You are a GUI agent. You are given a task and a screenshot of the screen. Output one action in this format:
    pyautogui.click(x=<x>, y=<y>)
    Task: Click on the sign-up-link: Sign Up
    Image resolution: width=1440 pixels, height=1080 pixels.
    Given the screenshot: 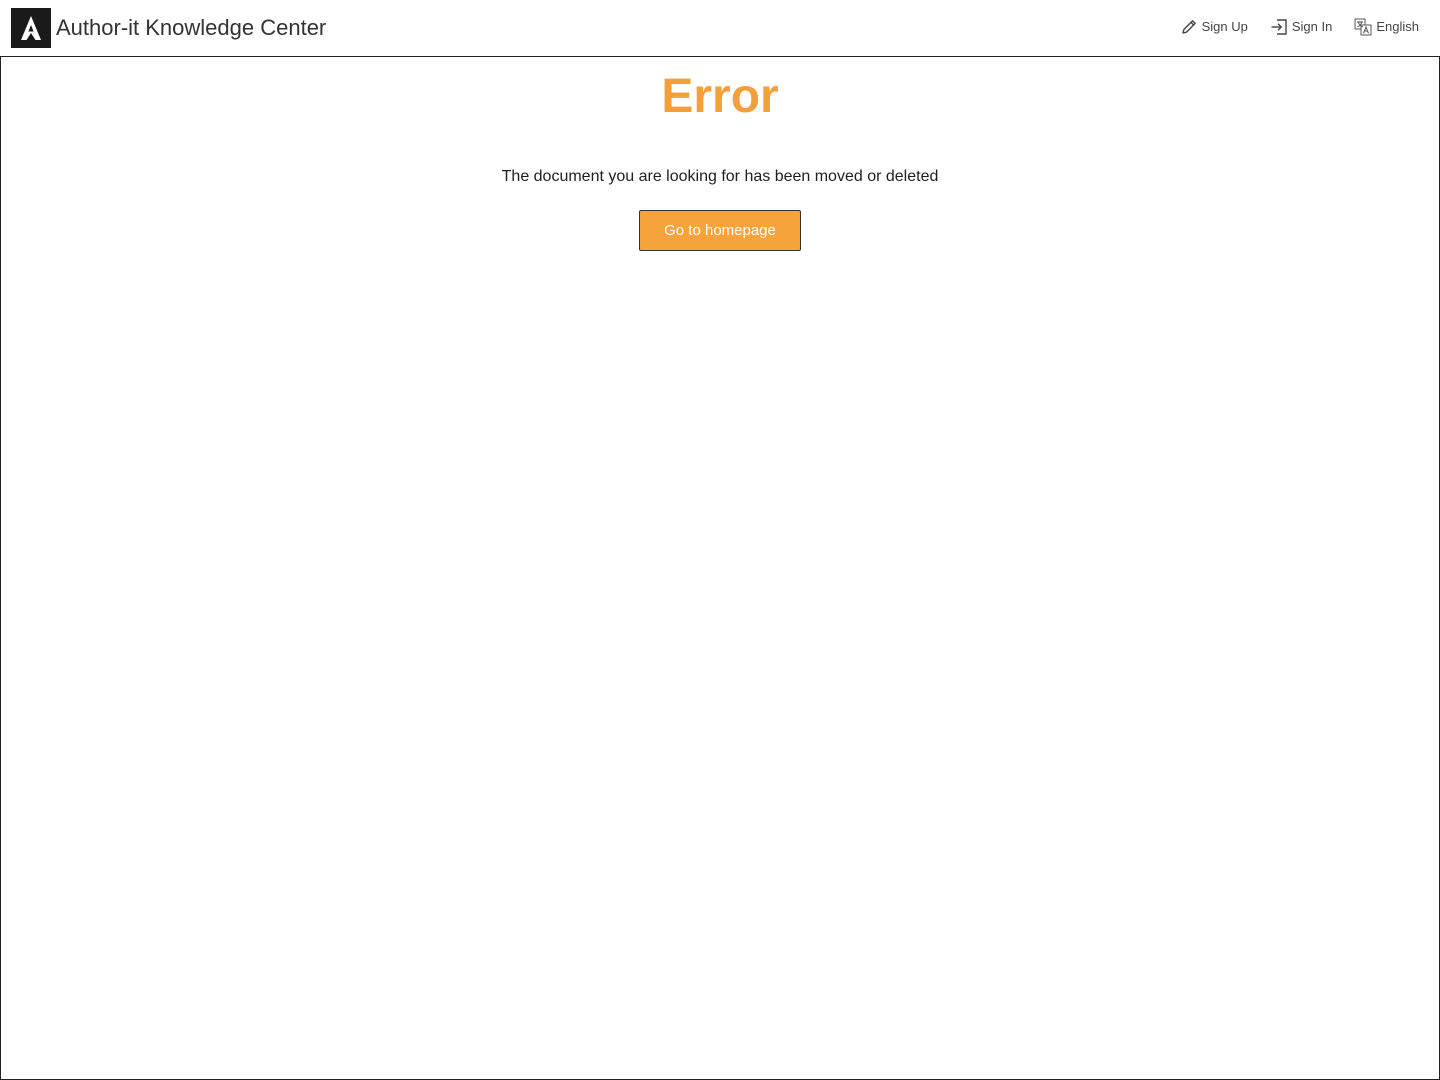 What is the action you would take?
    pyautogui.click(x=1214, y=27)
    